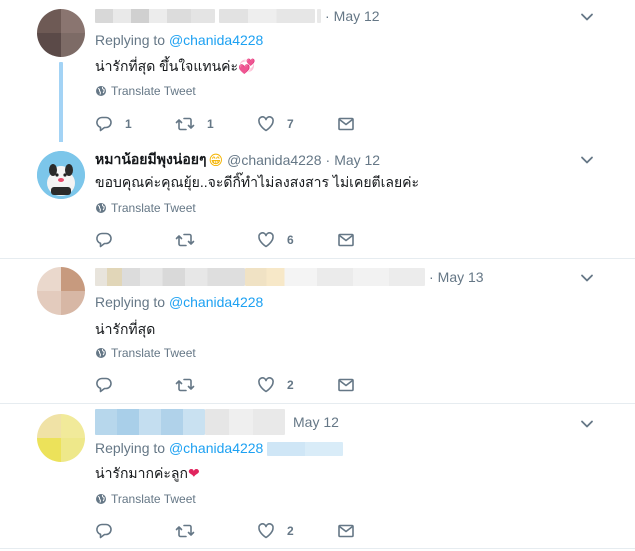  Describe the element at coordinates (290, 124) in the screenshot. I see `like-count: 7` at that location.